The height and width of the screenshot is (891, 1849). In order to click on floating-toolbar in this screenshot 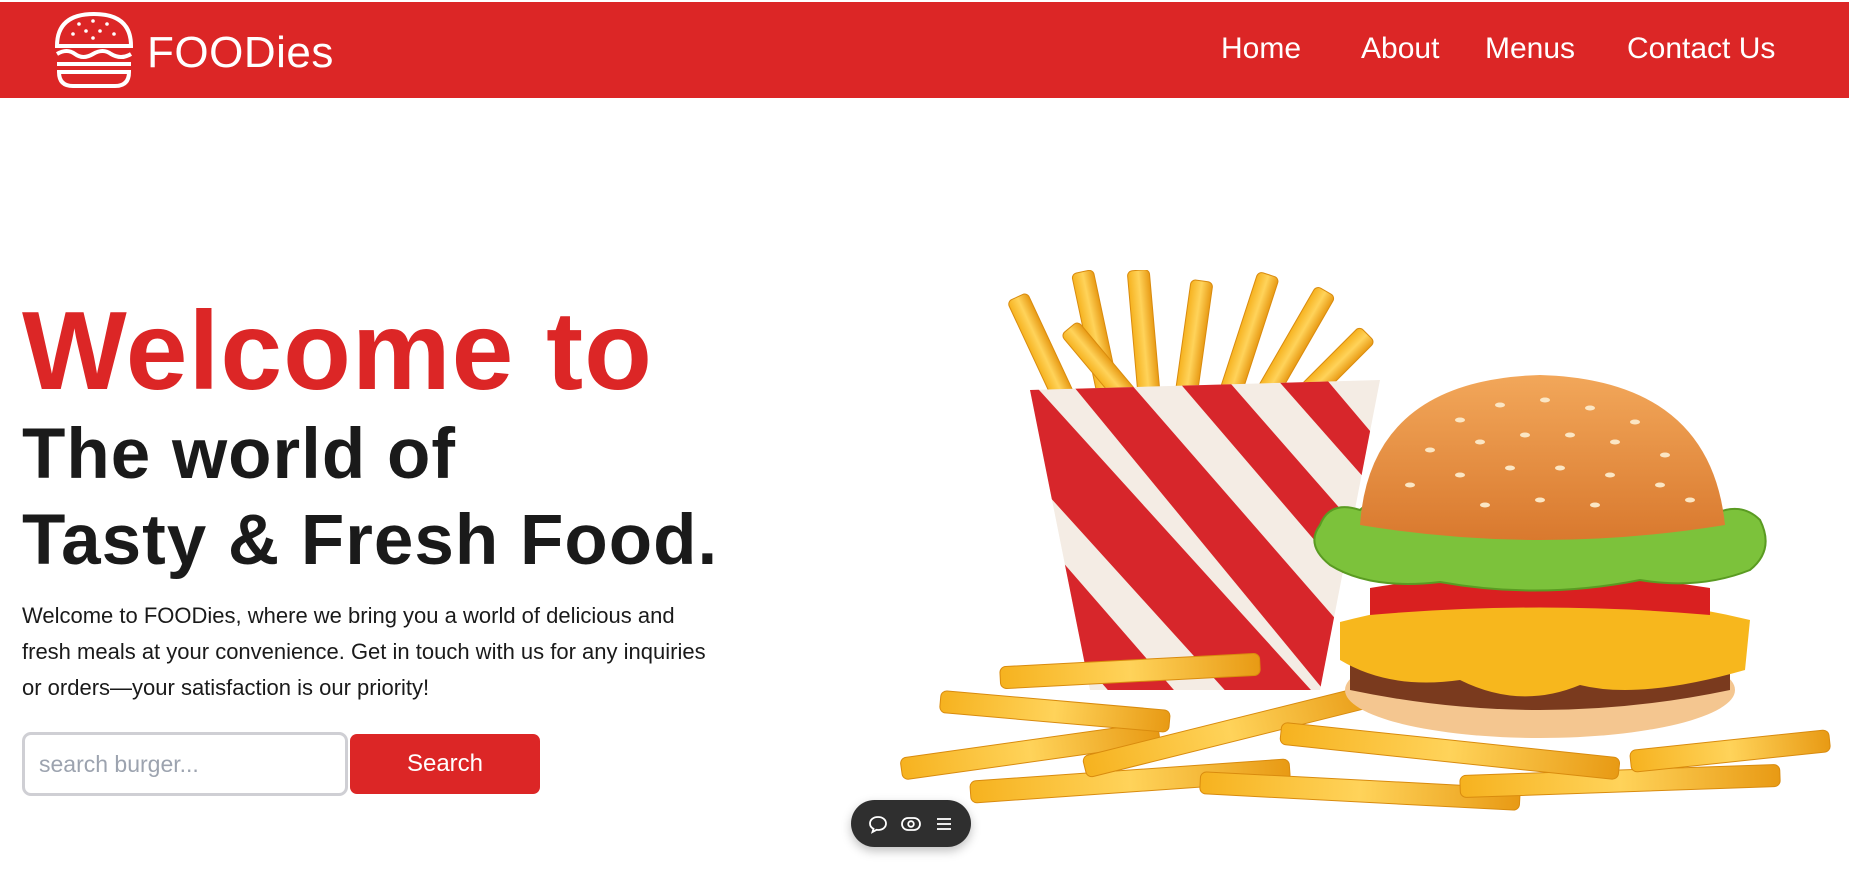, I will do `click(911, 823)`.